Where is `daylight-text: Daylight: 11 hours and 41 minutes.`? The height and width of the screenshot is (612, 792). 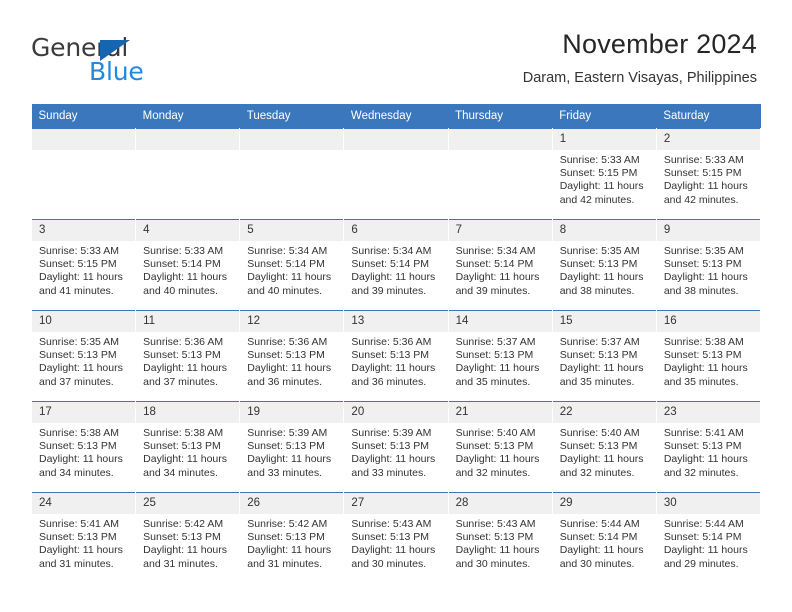 daylight-text: Daylight: 11 hours and 41 minutes. is located at coordinates (81, 284).